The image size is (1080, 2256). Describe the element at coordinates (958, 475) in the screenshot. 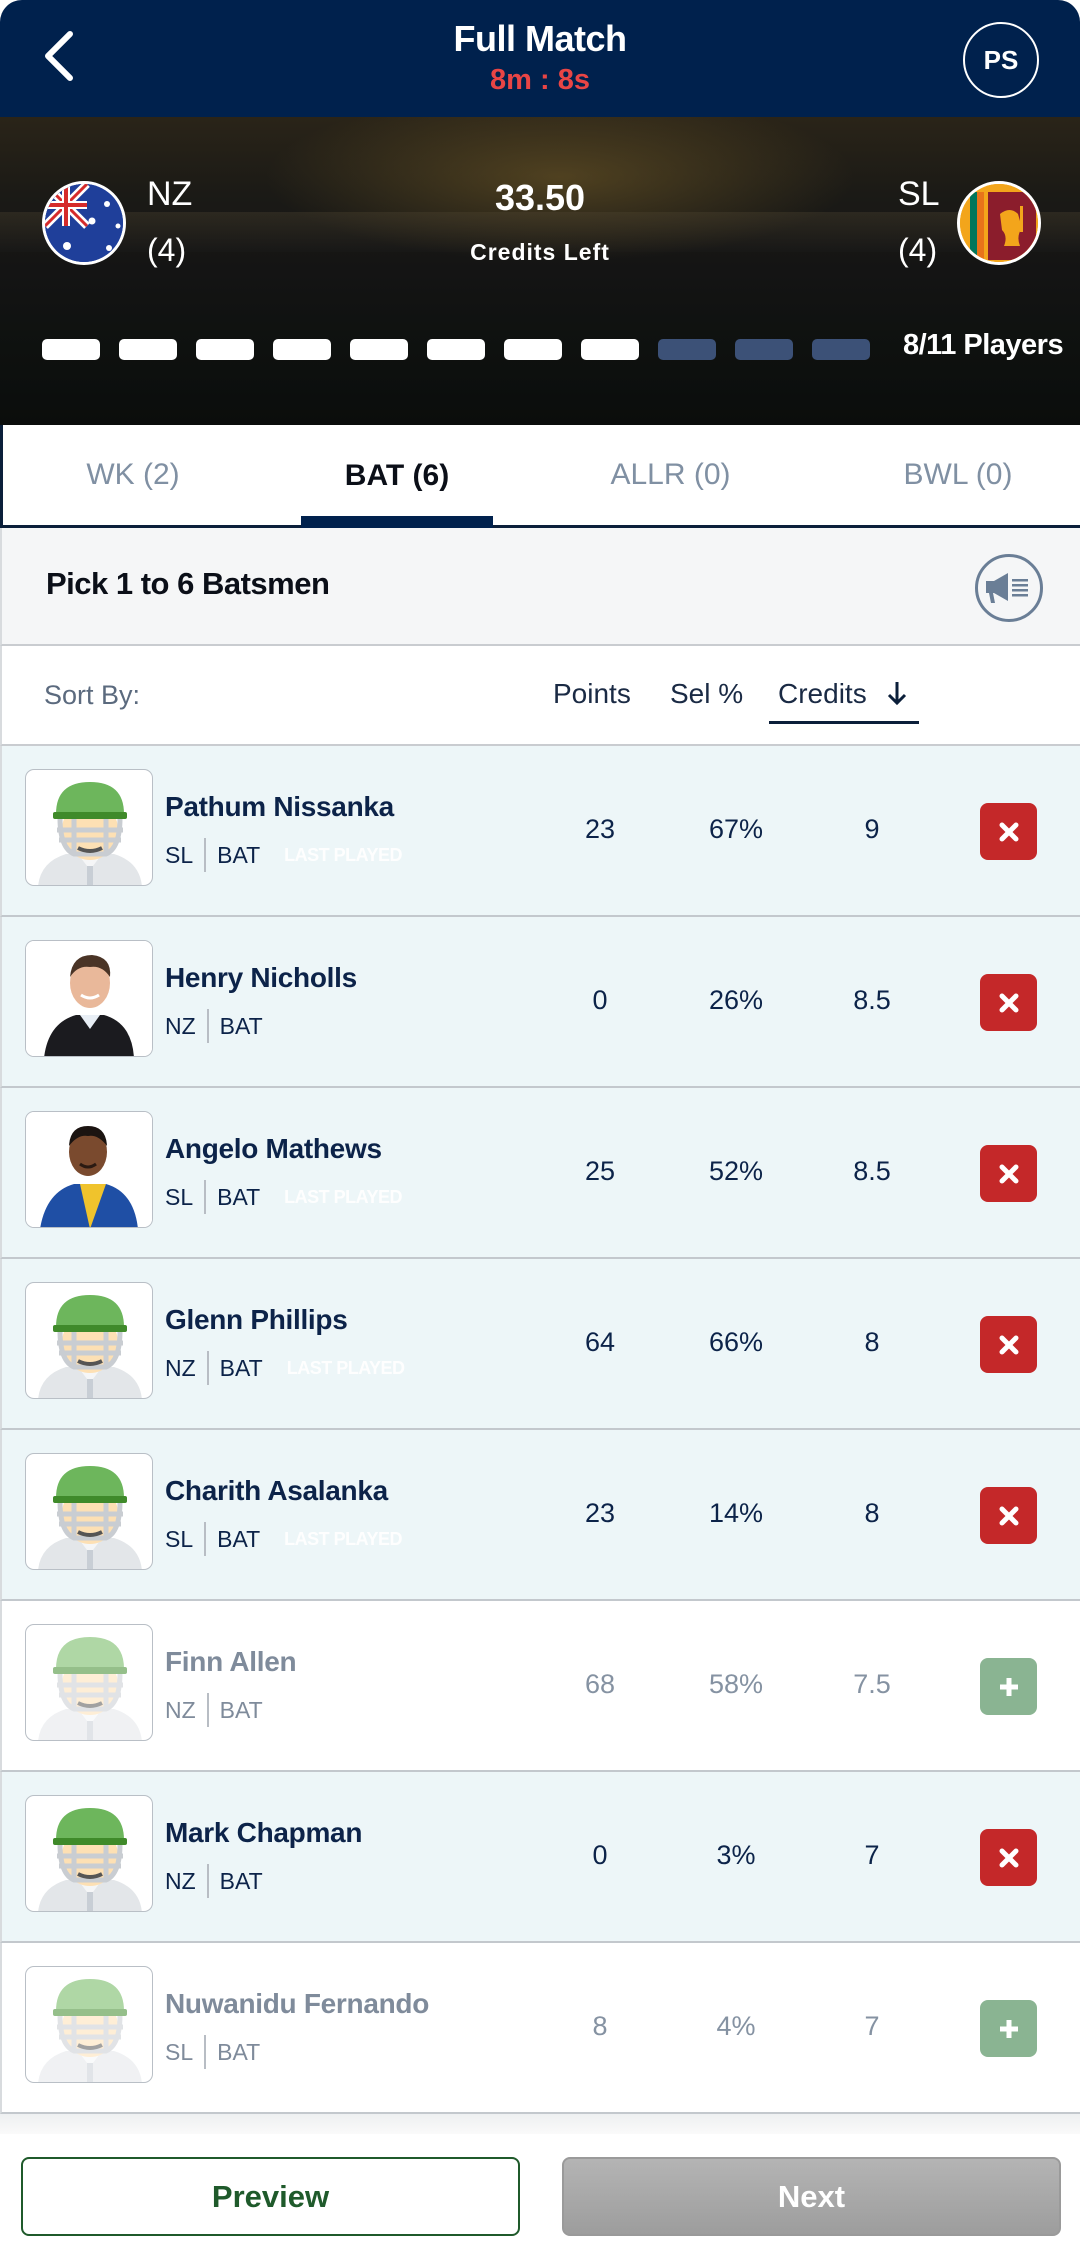

I see `tab-bwl: BWL (0)` at that location.